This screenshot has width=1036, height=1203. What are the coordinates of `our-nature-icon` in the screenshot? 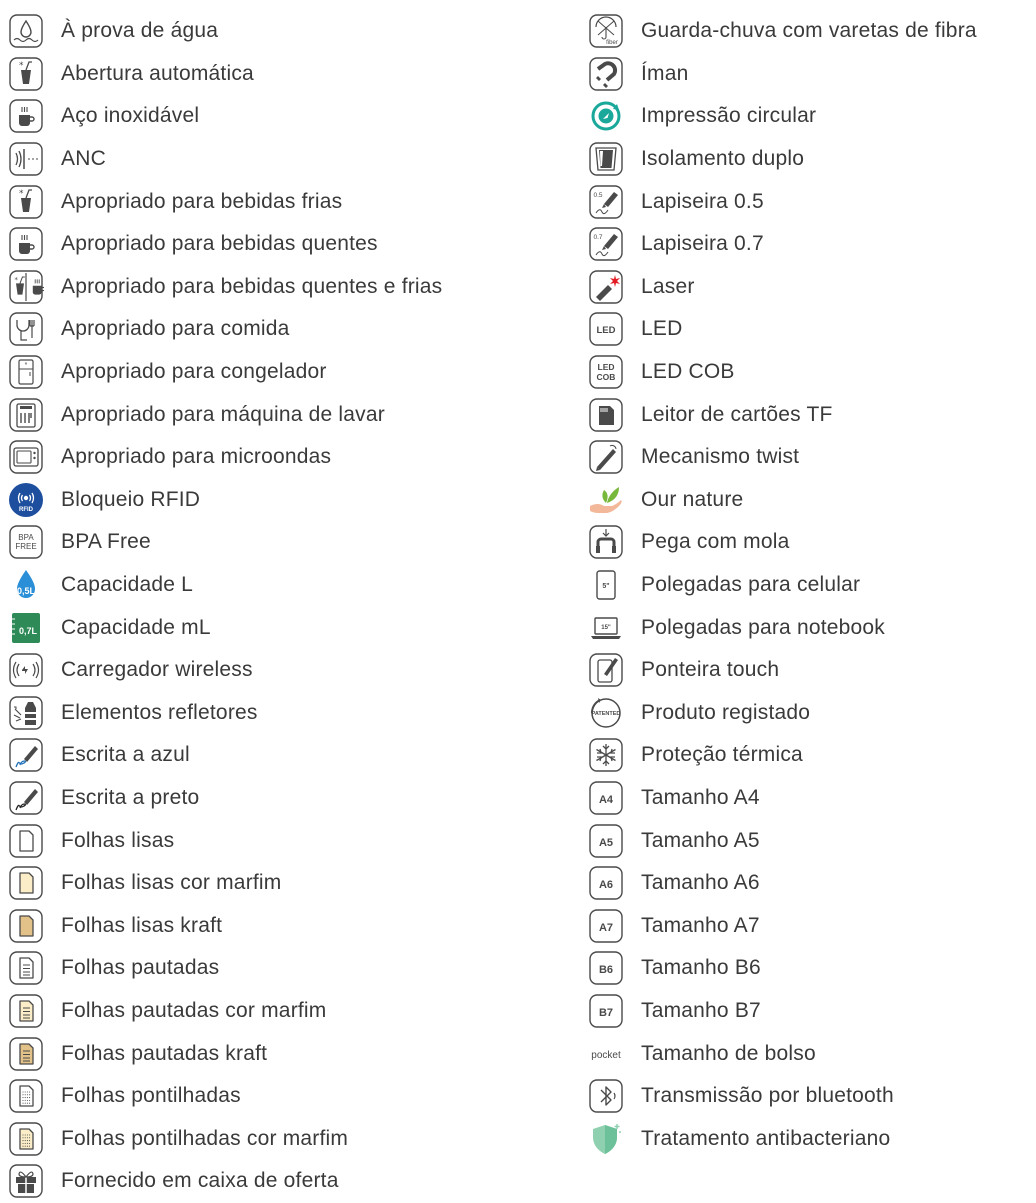 It's located at (606, 500).